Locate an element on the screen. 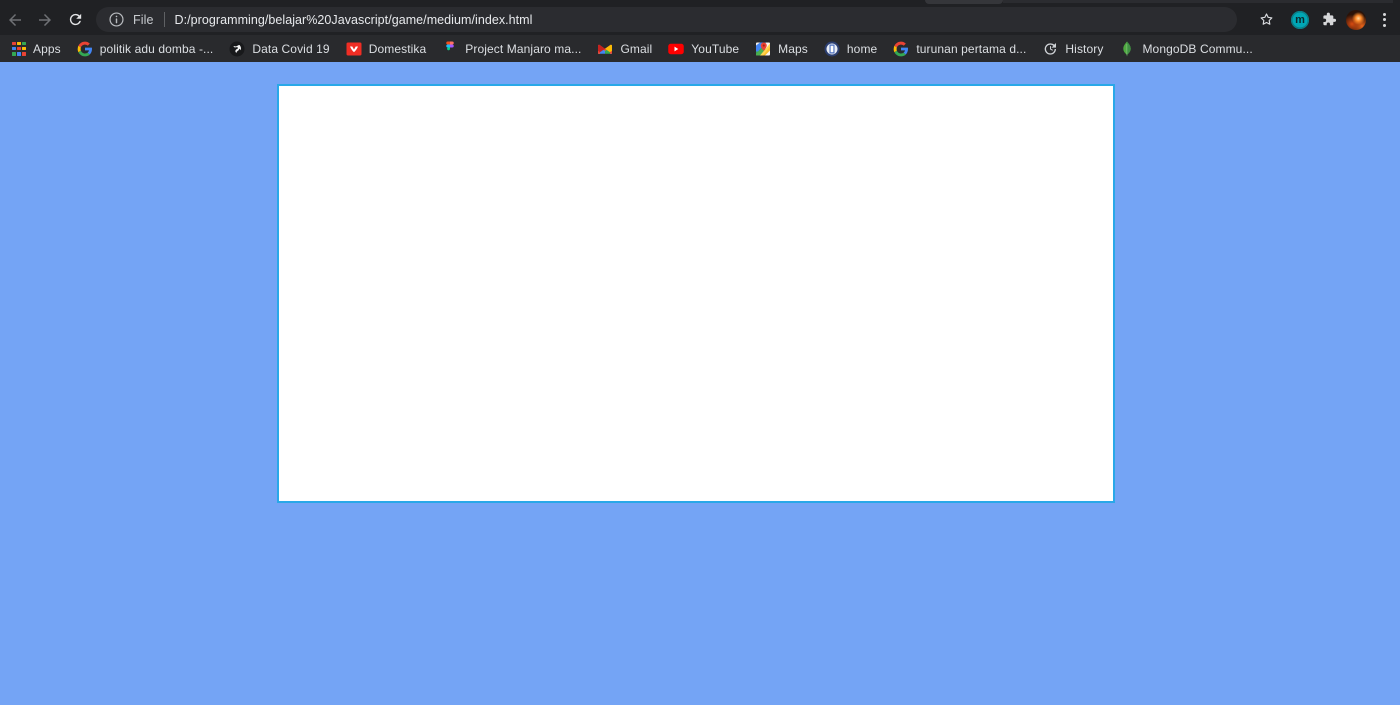 This screenshot has height=705, width=1400. bookmark-label: home is located at coordinates (862, 48).